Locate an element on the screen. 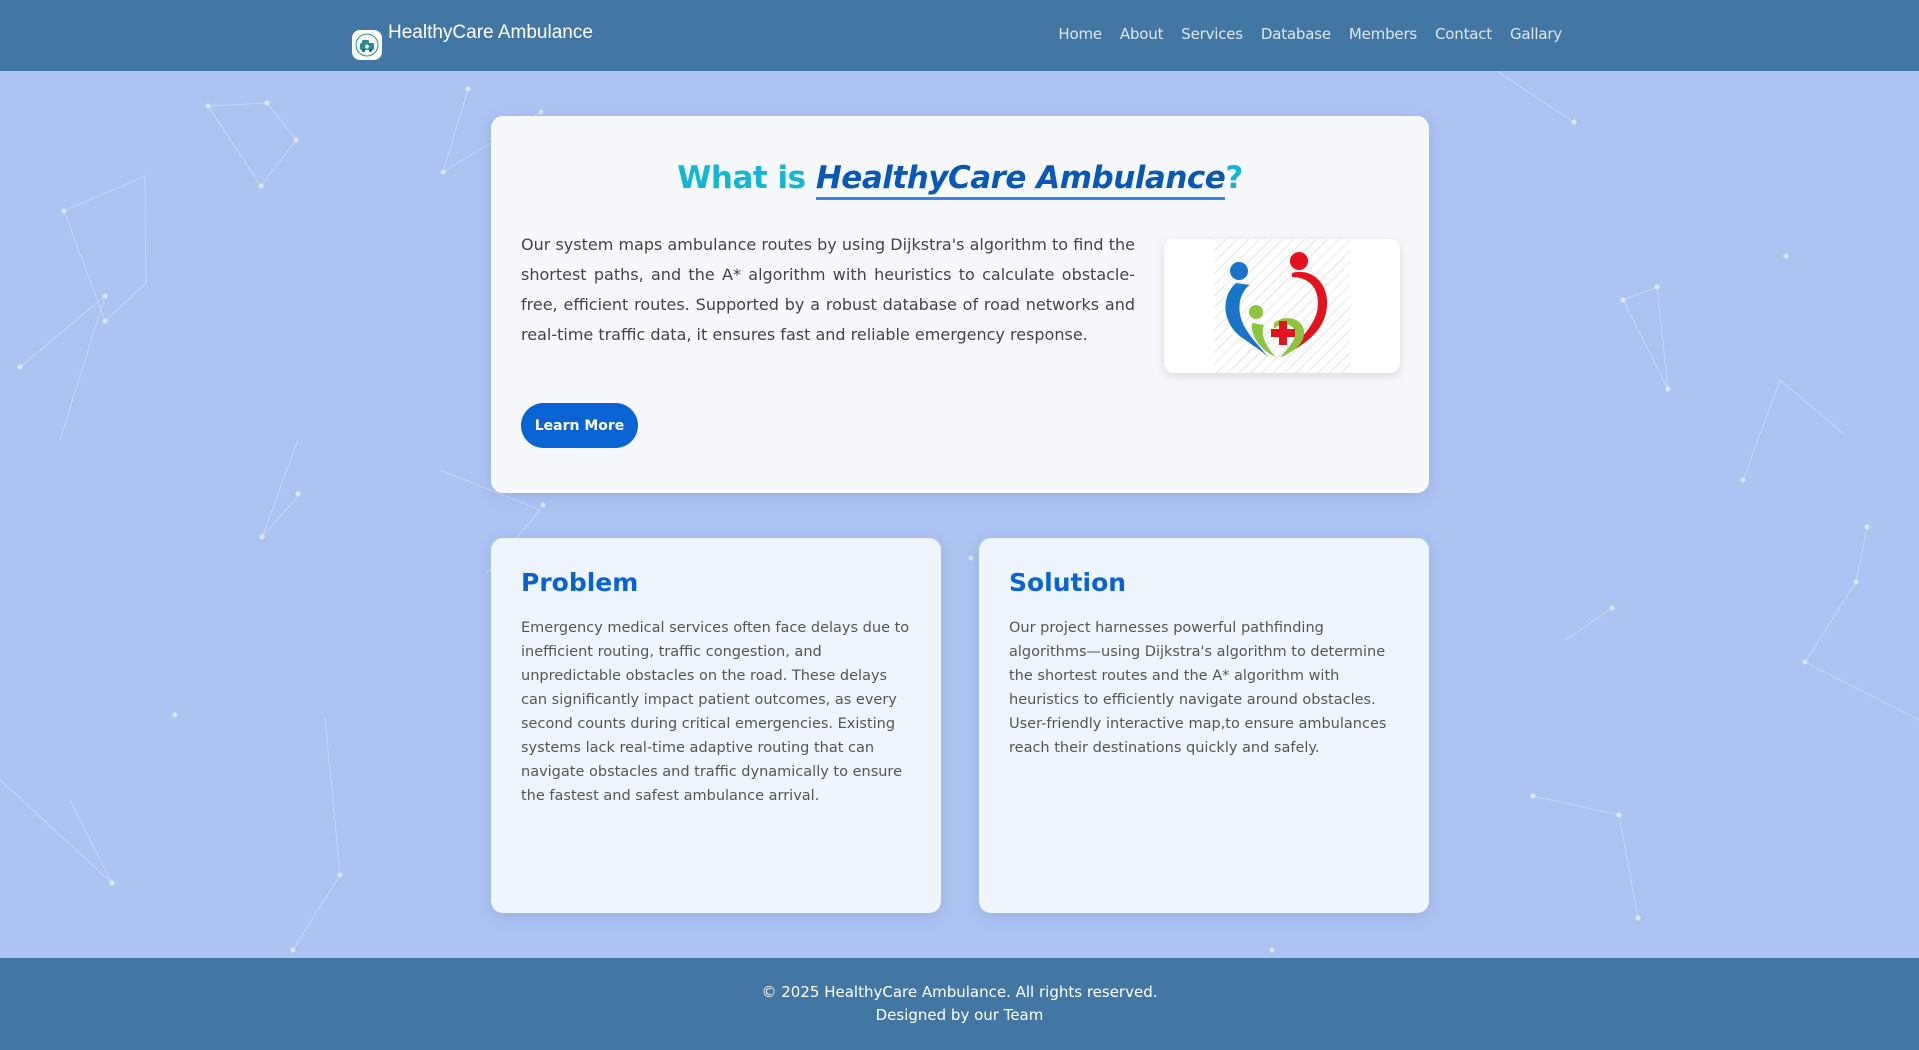  brand-name: HealthyCare Ambulance is located at coordinates (490, 32).